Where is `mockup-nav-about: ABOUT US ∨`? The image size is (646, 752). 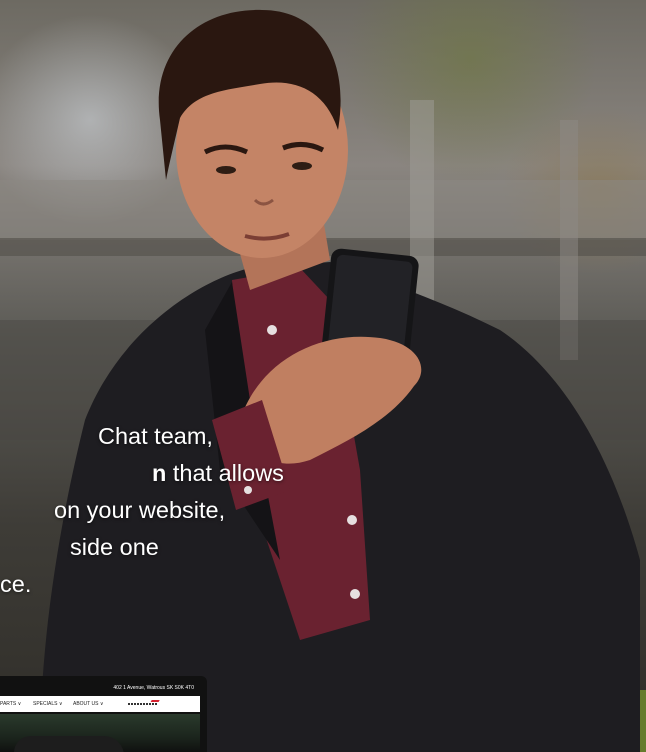 mockup-nav-about: ABOUT US ∨ is located at coordinates (88, 704).